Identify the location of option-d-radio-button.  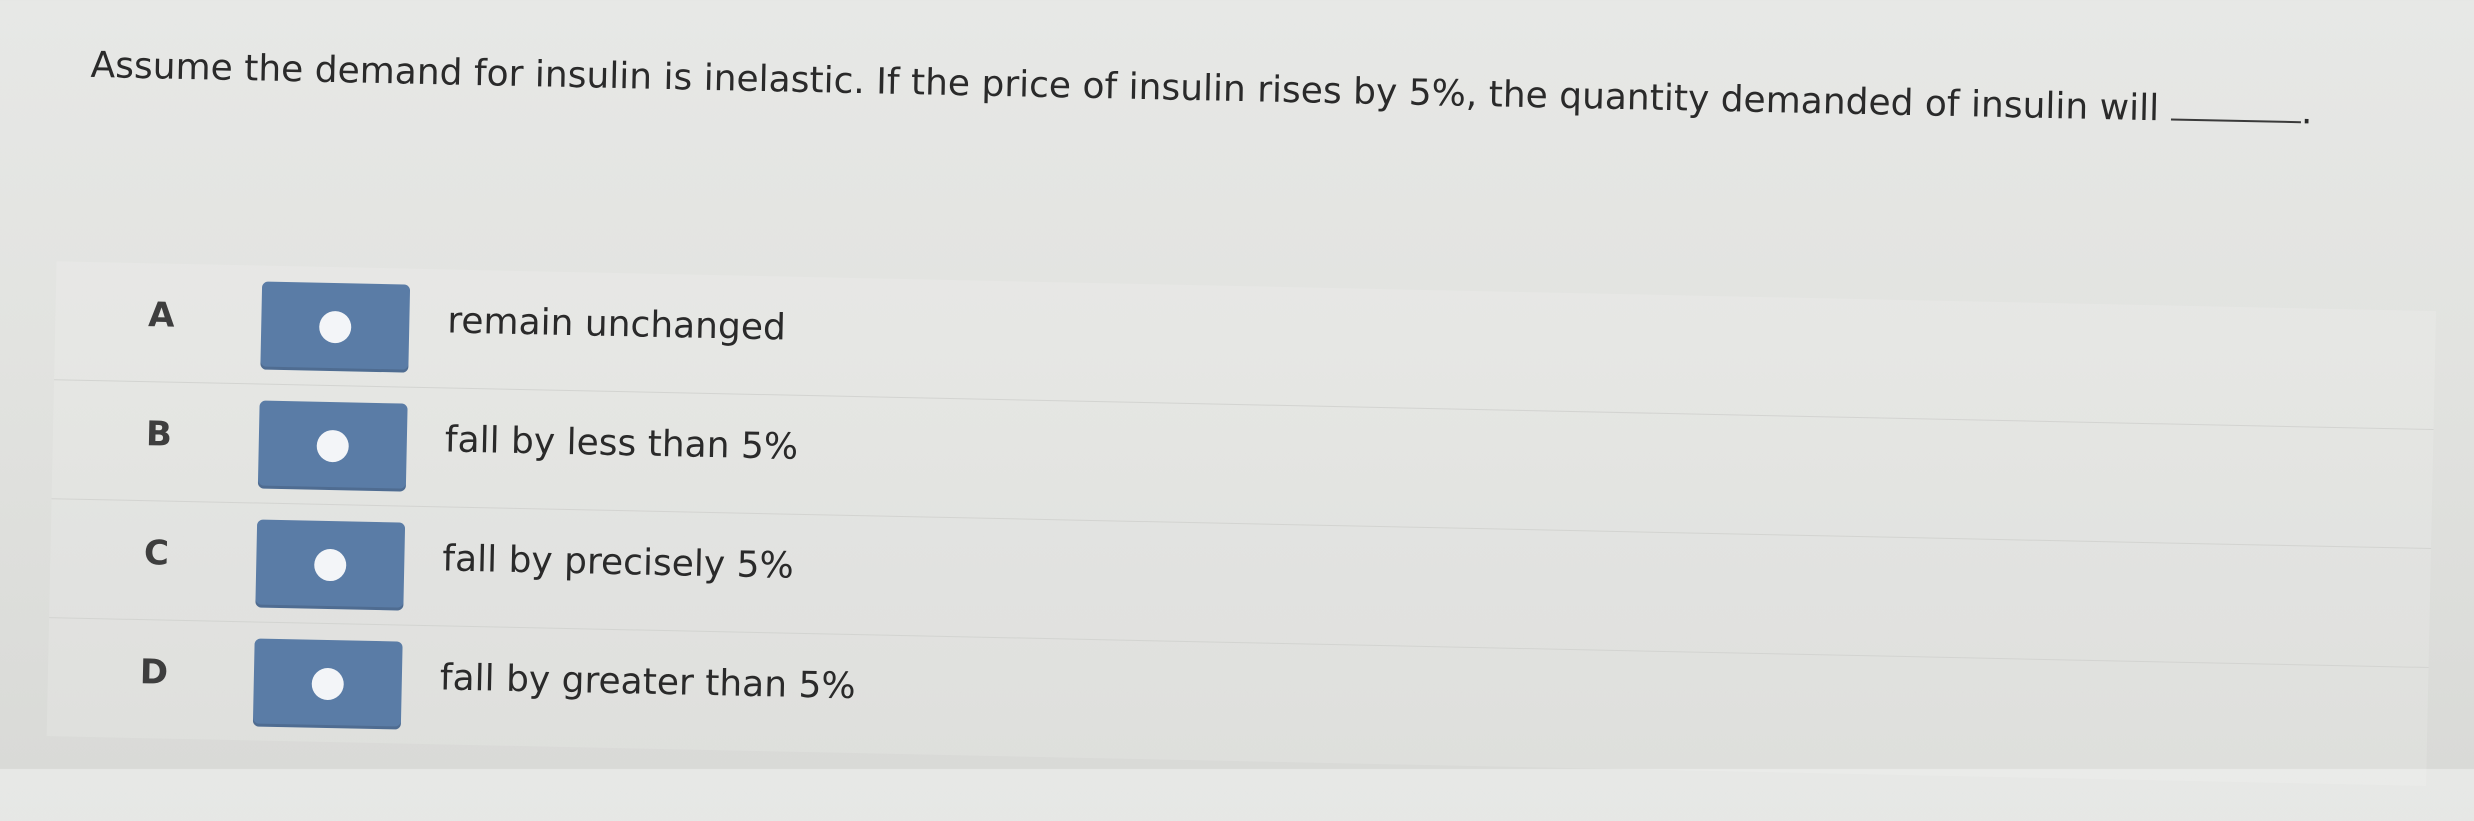
(327, 684).